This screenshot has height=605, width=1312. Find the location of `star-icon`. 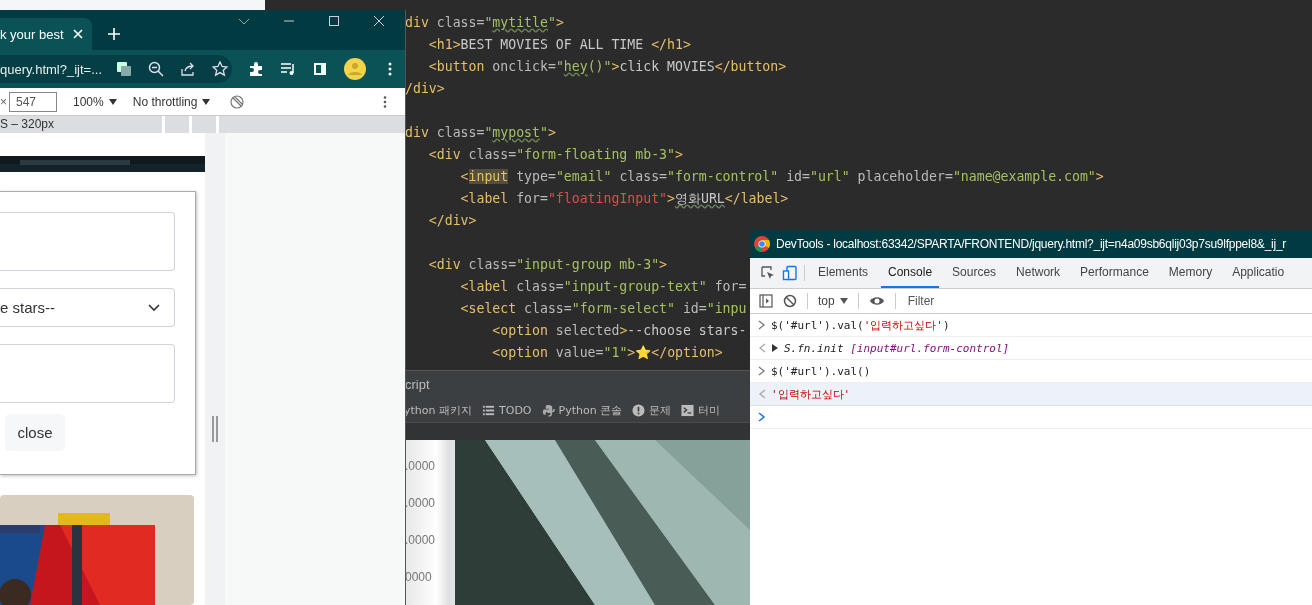

star-icon is located at coordinates (220, 69).